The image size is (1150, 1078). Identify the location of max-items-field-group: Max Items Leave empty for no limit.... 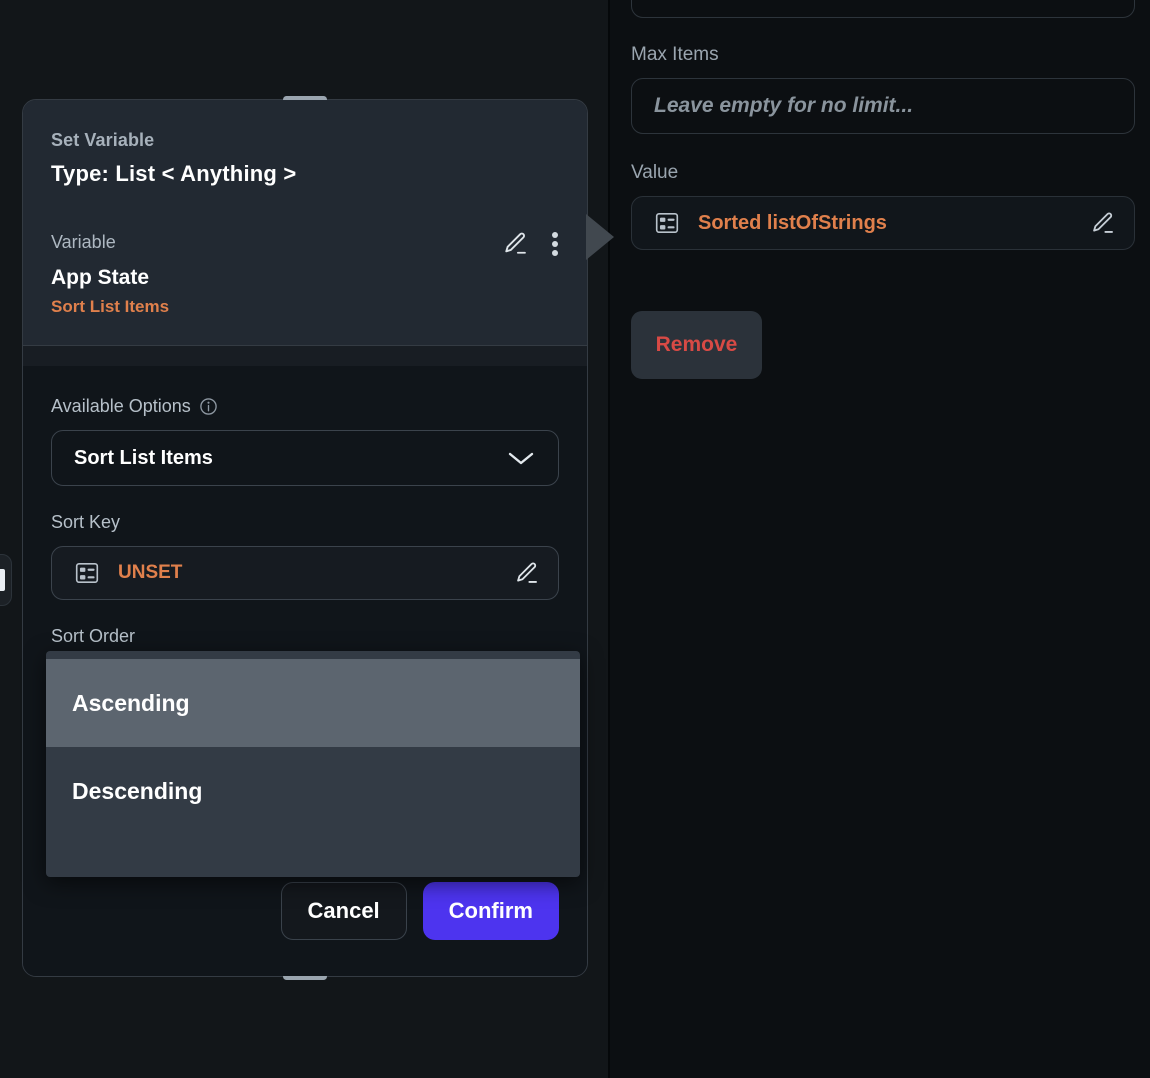
(883, 89).